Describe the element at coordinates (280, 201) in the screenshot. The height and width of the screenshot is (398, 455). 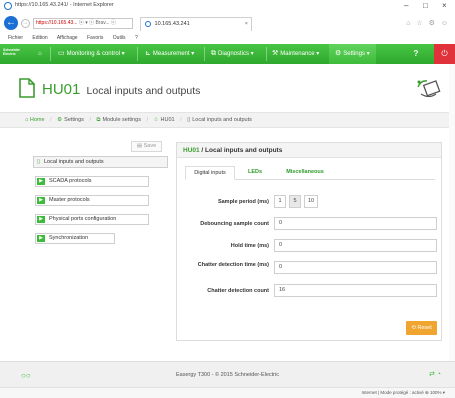
I see `sample-period-option-1: 1` at that location.